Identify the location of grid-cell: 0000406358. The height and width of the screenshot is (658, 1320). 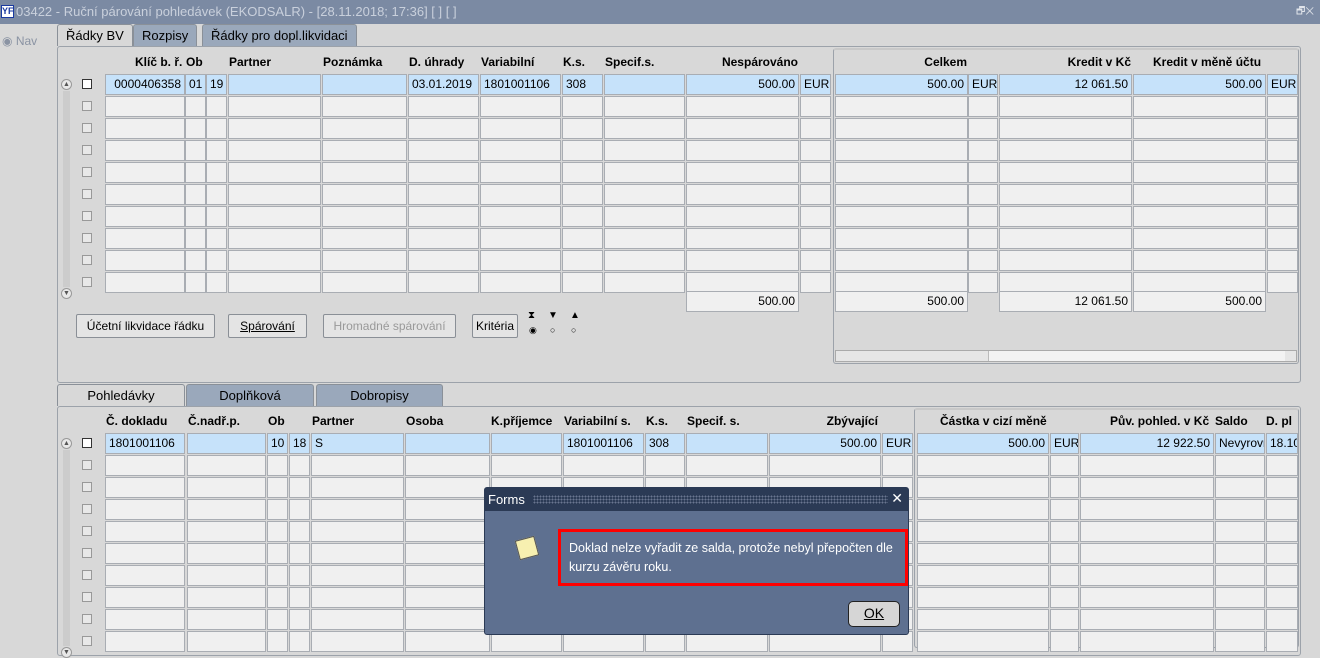
(145, 84).